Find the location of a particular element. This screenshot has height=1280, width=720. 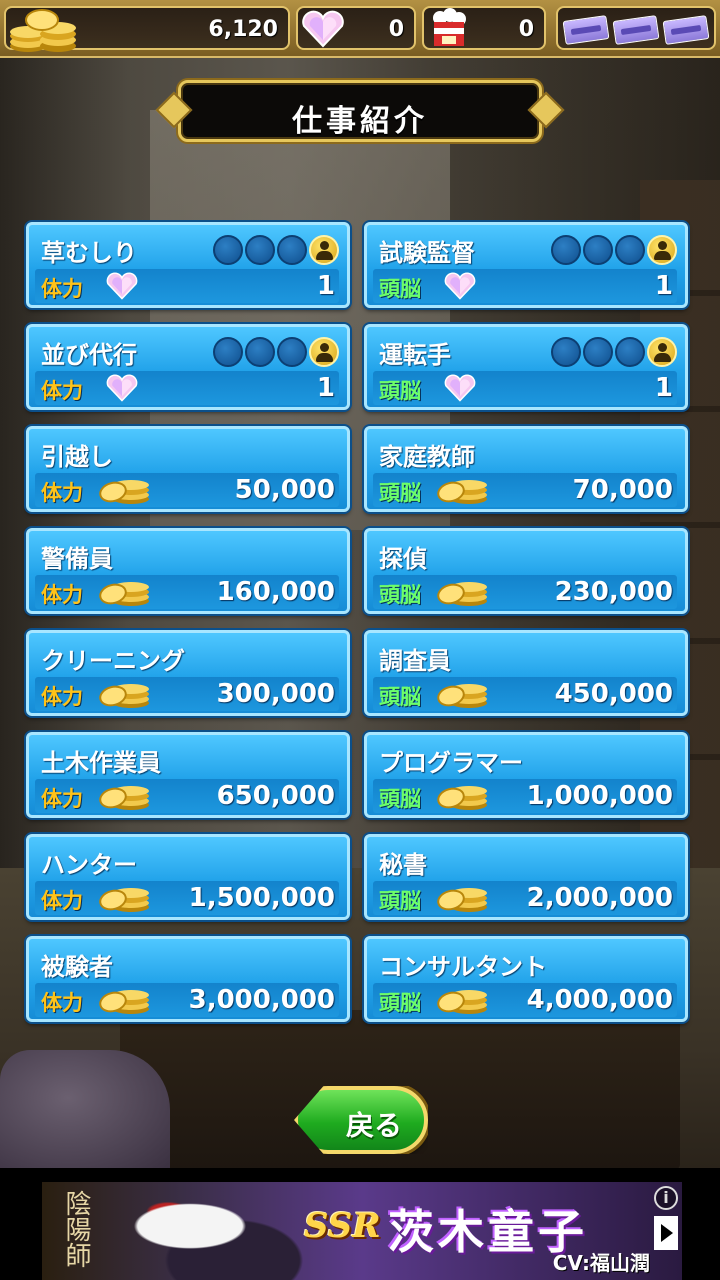

page-title-banner: 仕事紹介 is located at coordinates (360, 111).